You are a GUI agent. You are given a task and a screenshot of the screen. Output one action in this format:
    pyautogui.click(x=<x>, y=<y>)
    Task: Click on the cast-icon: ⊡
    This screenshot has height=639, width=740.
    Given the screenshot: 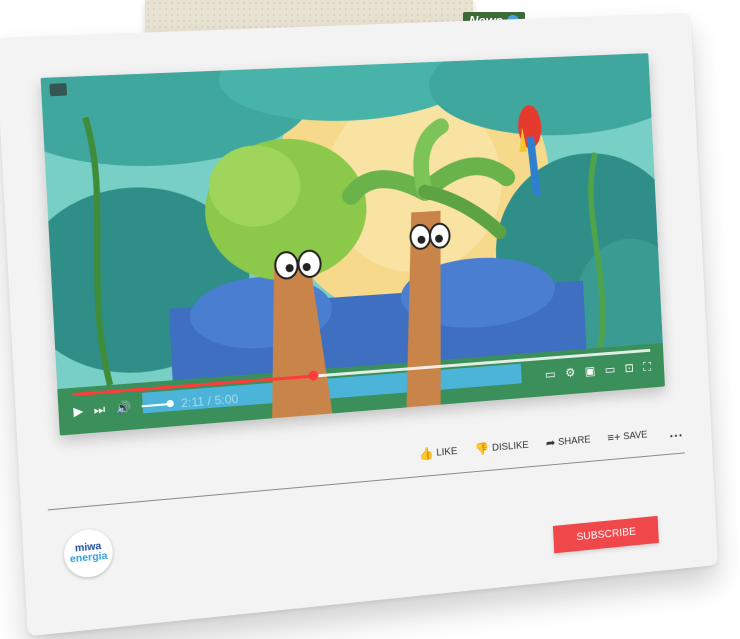 What is the action you would take?
    pyautogui.click(x=629, y=368)
    